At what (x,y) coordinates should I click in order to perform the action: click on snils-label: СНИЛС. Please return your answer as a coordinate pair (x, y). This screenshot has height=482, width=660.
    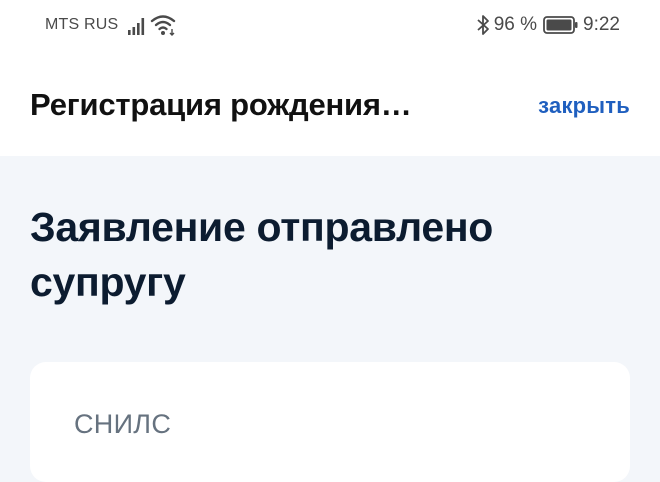
    Looking at the image, I should click on (123, 424).